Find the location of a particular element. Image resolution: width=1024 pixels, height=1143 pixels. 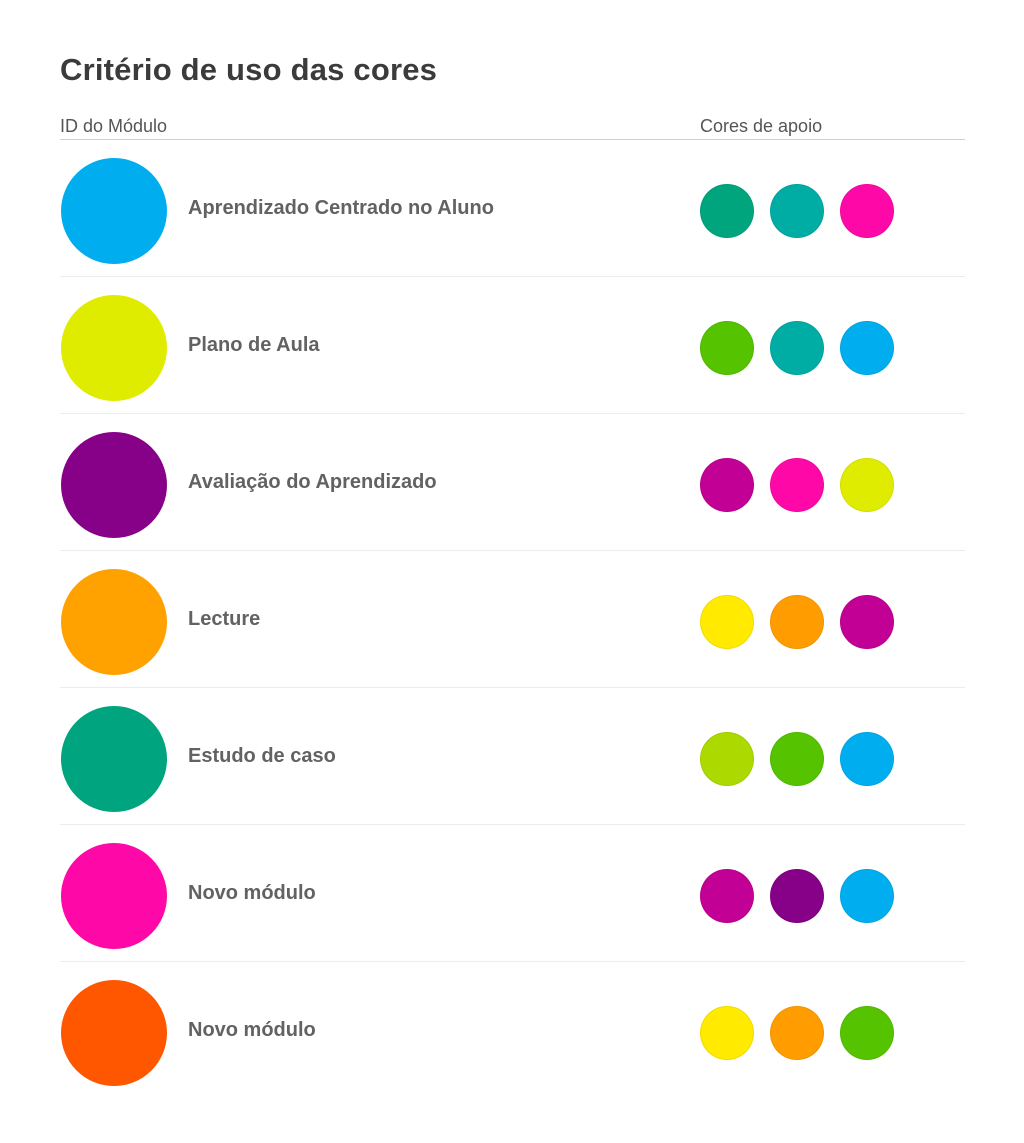

module-name: Lecture is located at coordinates (224, 619).